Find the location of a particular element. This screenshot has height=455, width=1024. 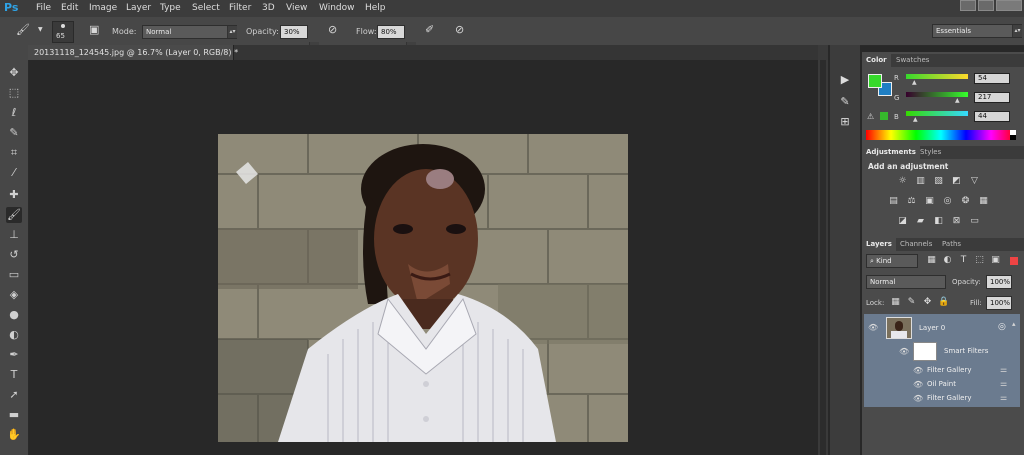

menu-edit: Edit is located at coordinates (69, 8).